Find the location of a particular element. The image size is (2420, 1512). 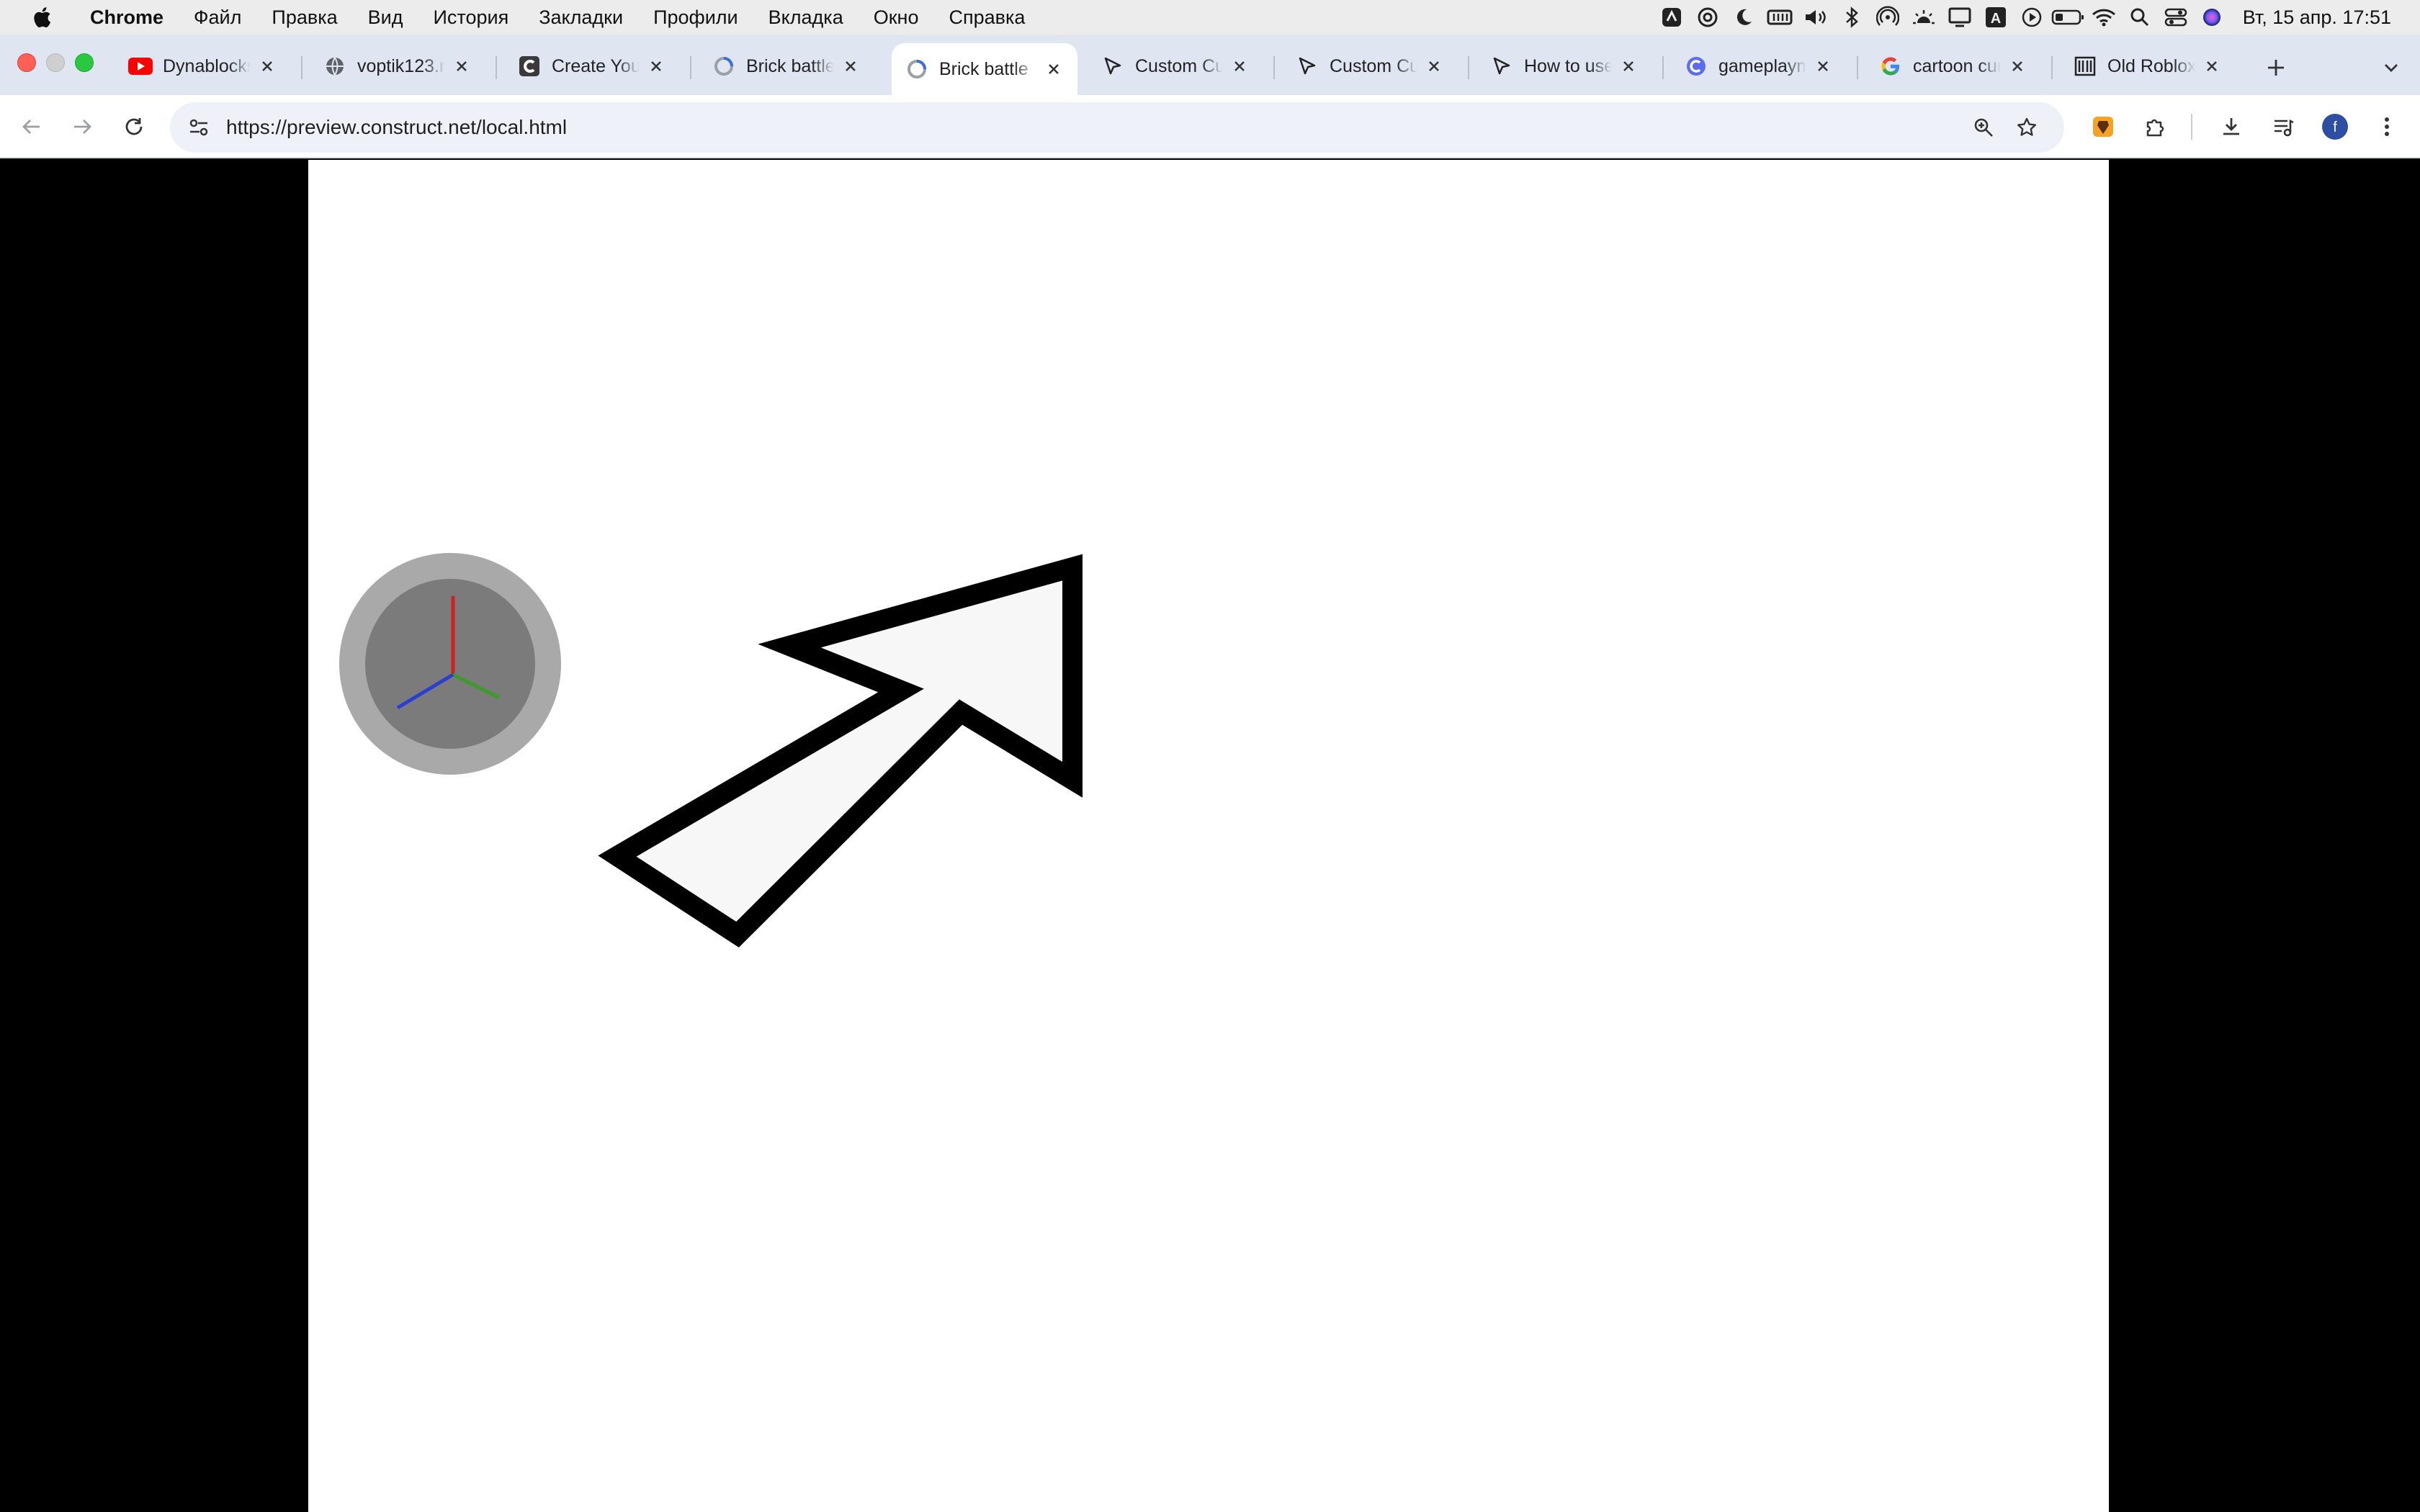

bookmark-star-icon is located at coordinates (2027, 127).